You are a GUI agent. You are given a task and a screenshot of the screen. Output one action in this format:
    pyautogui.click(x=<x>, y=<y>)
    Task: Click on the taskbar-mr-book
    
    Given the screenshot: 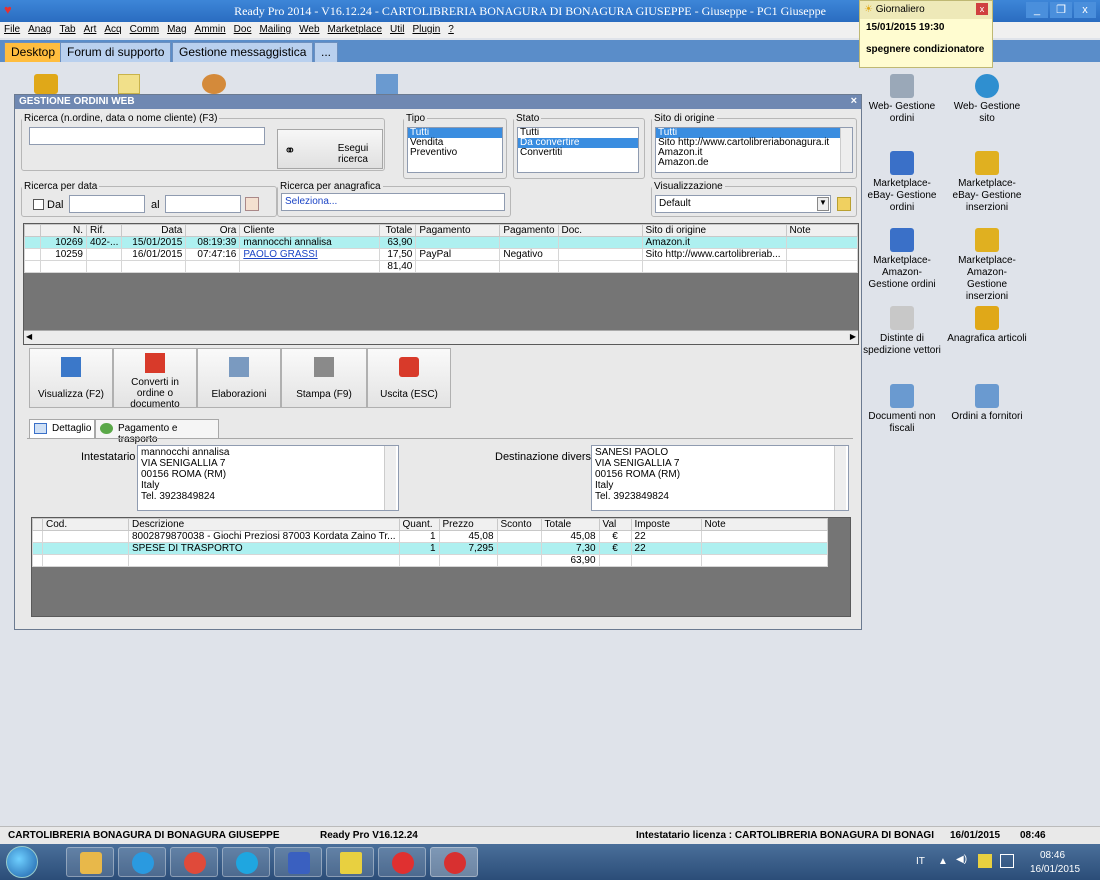 What is the action you would take?
    pyautogui.click(x=350, y=862)
    